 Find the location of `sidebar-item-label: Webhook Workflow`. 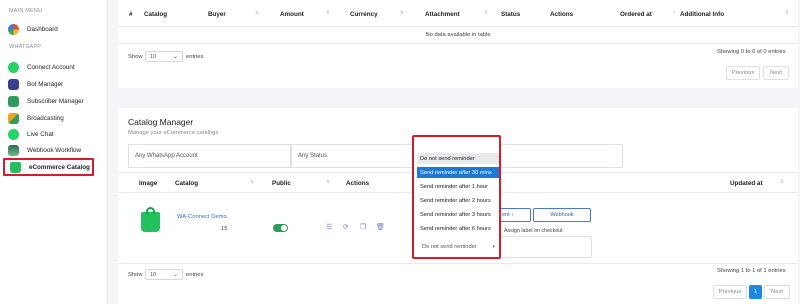

sidebar-item-label: Webhook Workflow is located at coordinates (54, 150).